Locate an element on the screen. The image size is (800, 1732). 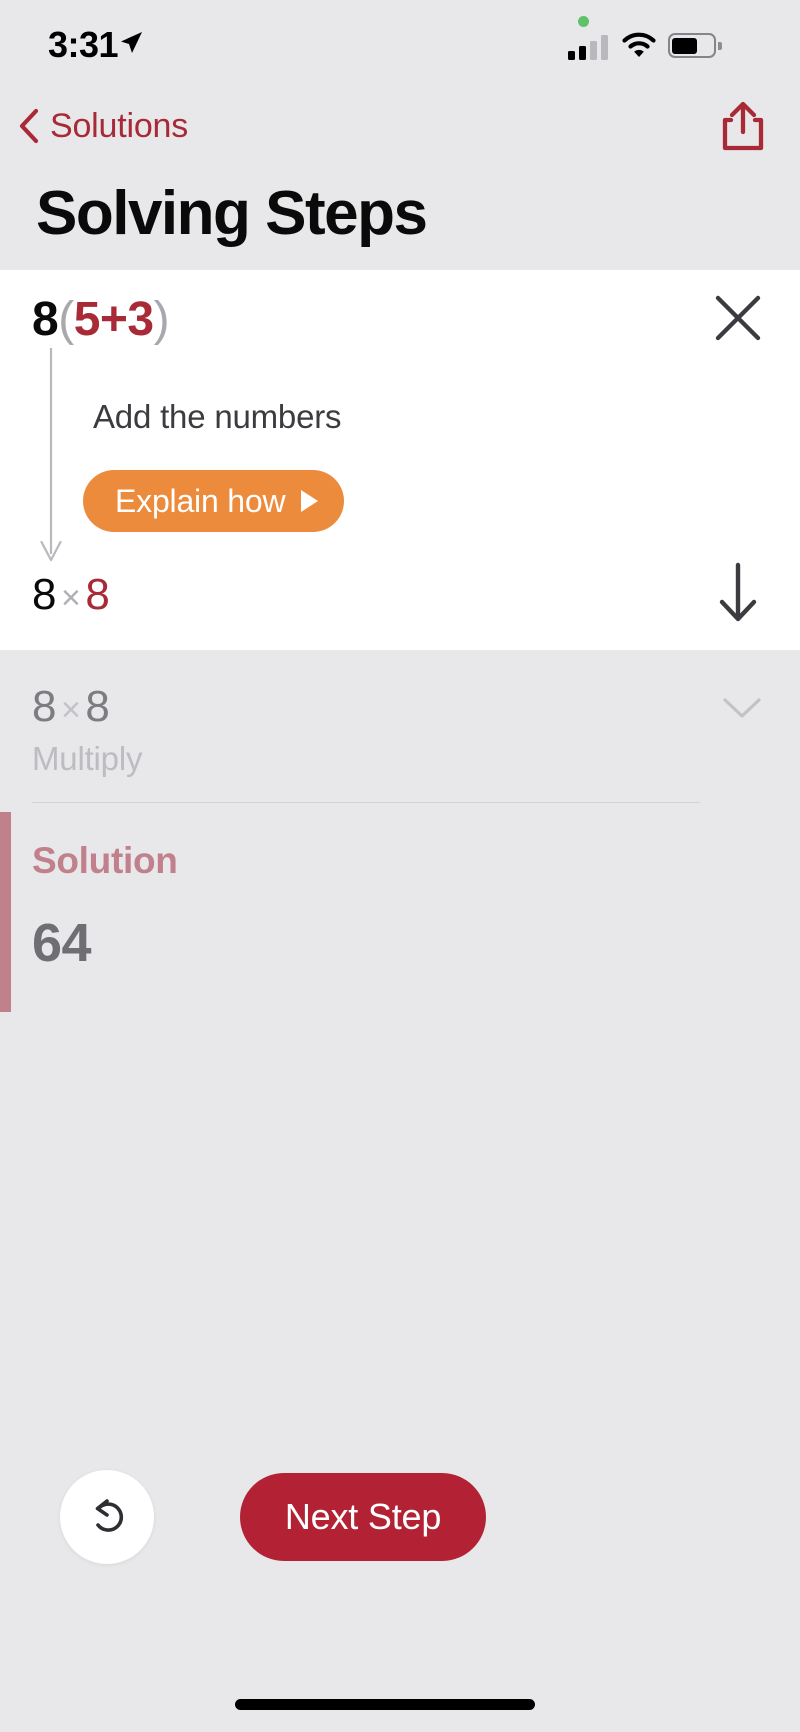
active-step-expression: 8(5+3) is located at coordinates (101, 319).